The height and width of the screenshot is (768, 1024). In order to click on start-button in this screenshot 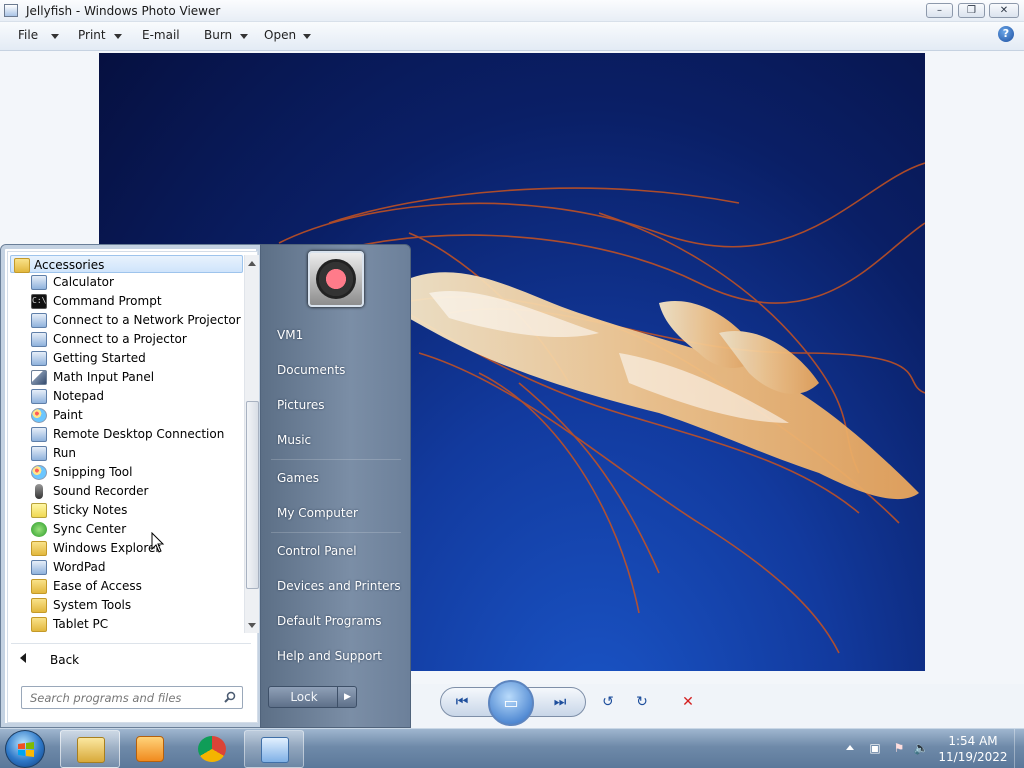, I will do `click(25, 749)`.